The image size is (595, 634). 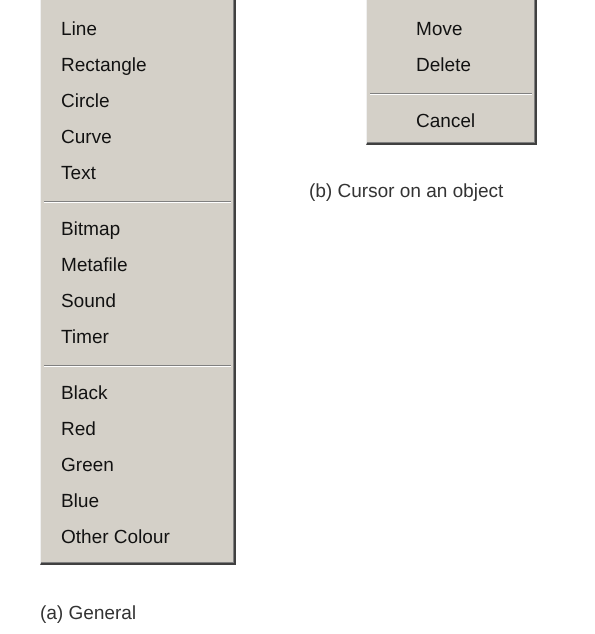 What do you see at coordinates (137, 102) in the screenshot?
I see `menu-item: Circle` at bounding box center [137, 102].